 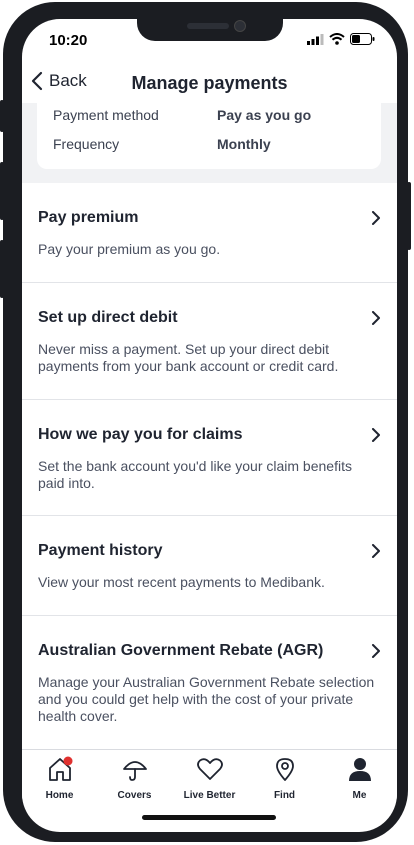 What do you see at coordinates (209, 233) in the screenshot?
I see `list-item-pay-premium: Pay premium Pay your premium as you go.` at bounding box center [209, 233].